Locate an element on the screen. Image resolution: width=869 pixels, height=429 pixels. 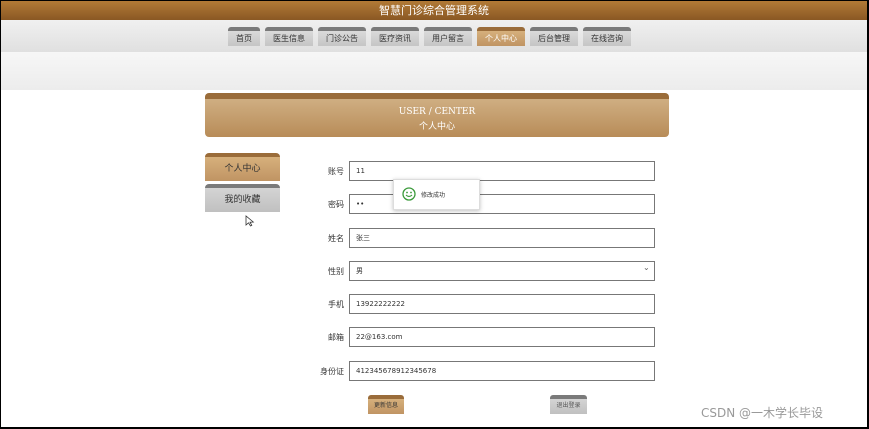
nav-item-user-center: 个人中心 is located at coordinates (501, 36).